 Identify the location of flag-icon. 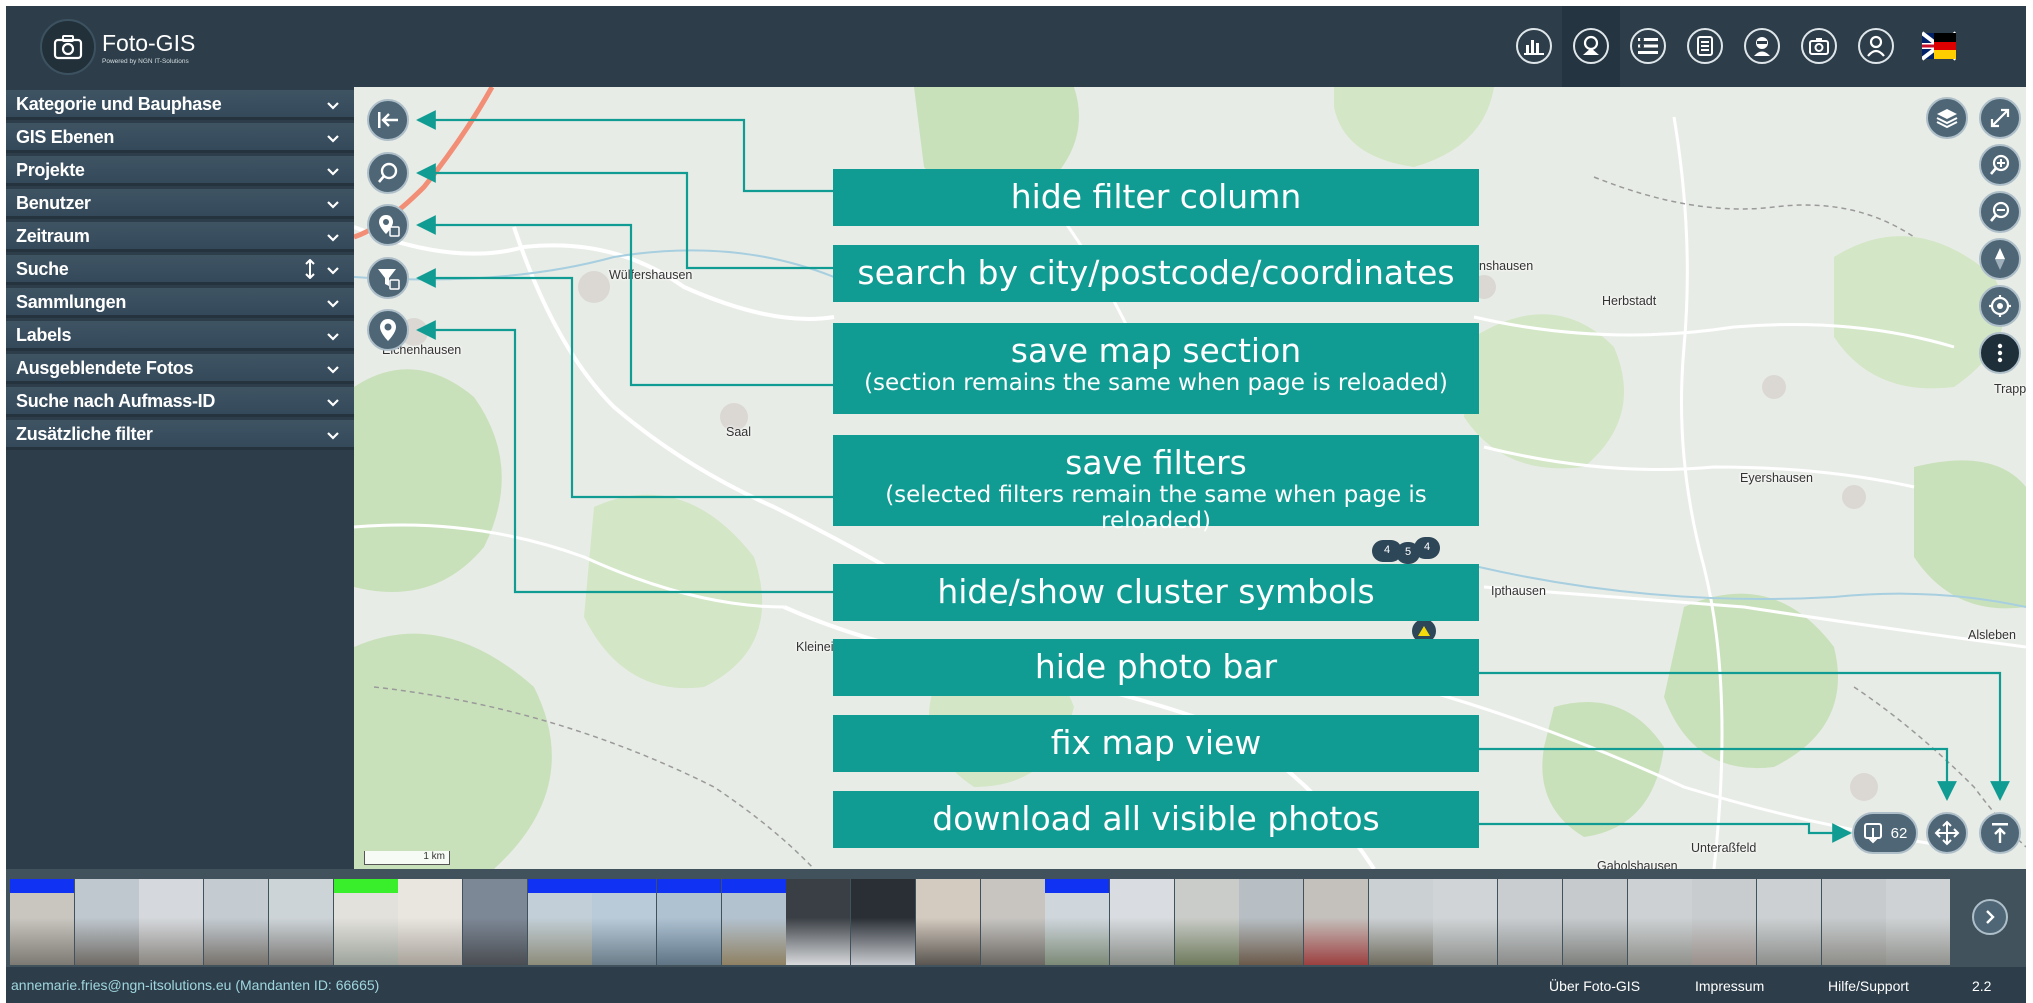
(1939, 46).